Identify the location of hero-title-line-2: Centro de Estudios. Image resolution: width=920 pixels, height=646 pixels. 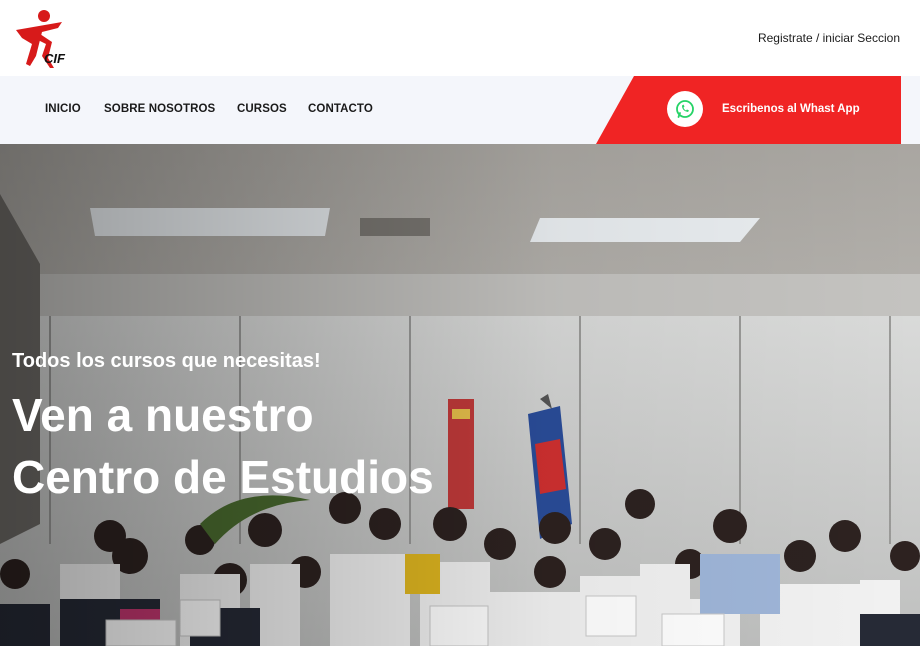
(223, 477).